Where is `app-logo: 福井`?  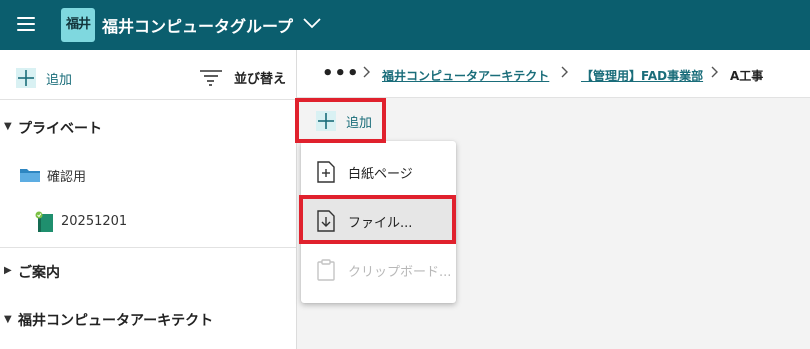
app-logo: 福井 is located at coordinates (78, 25).